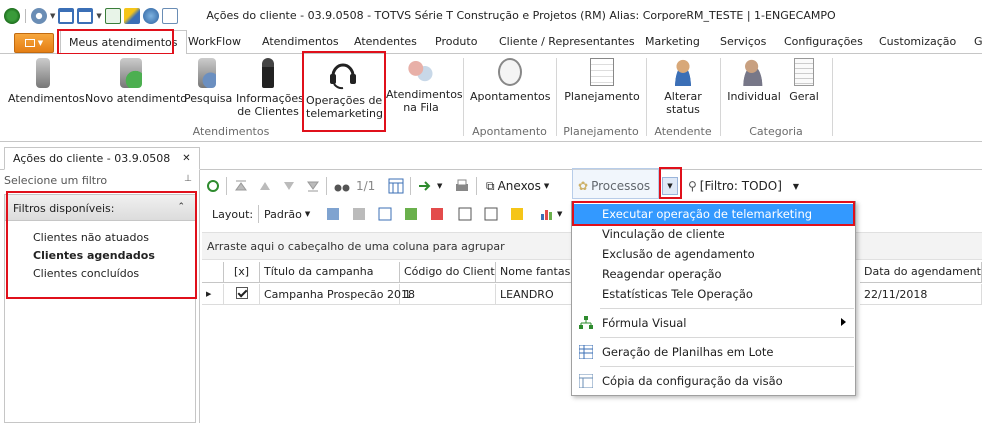 The width and height of the screenshot is (982, 423). I want to click on paperclip-icon: ⧉, so click(490, 185).